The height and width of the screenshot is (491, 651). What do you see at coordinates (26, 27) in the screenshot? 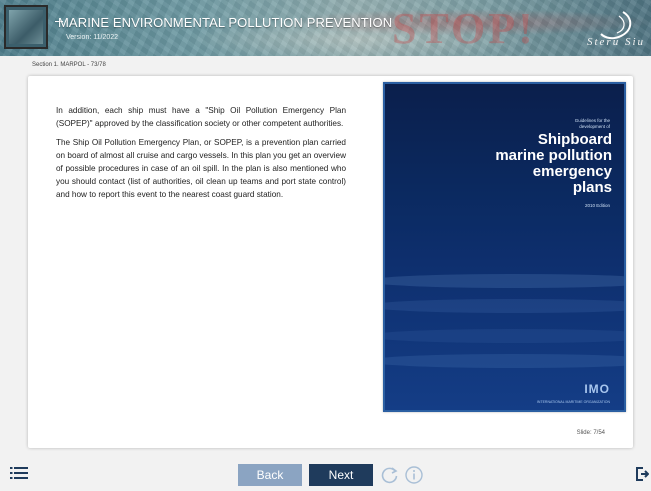
I see `course-thumbnail` at bounding box center [26, 27].